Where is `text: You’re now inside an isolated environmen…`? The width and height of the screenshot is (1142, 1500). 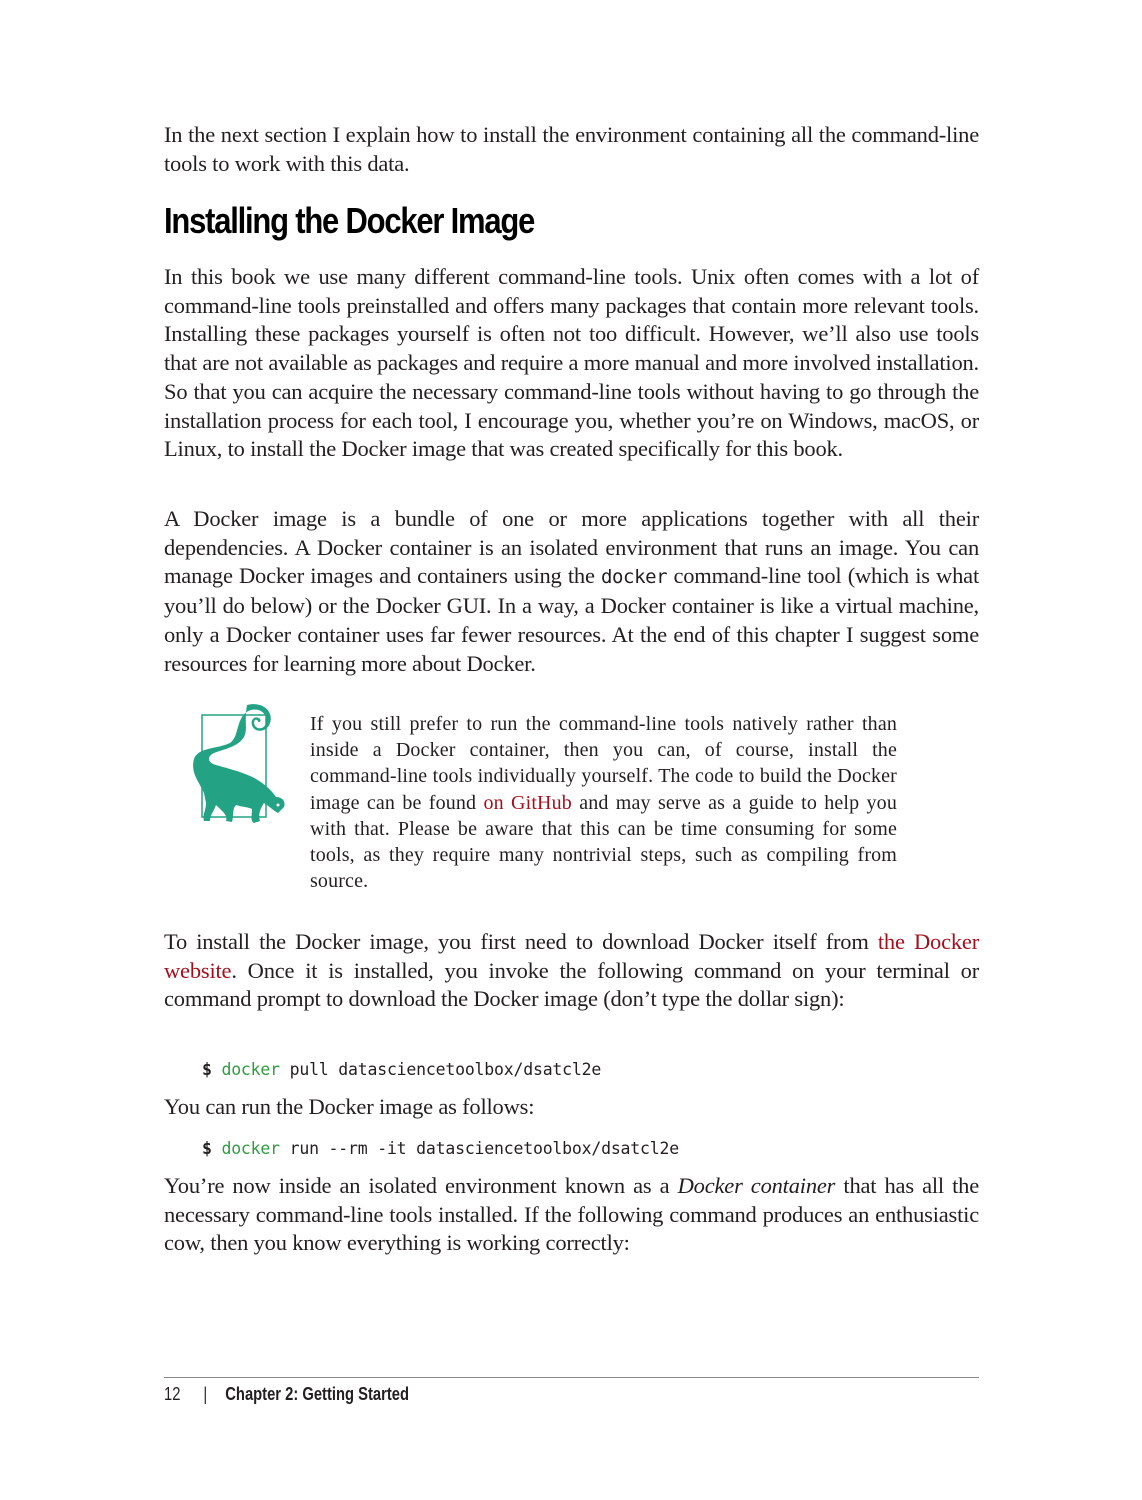 text: You’re now inside an isolated environmen… is located at coordinates (421, 1185).